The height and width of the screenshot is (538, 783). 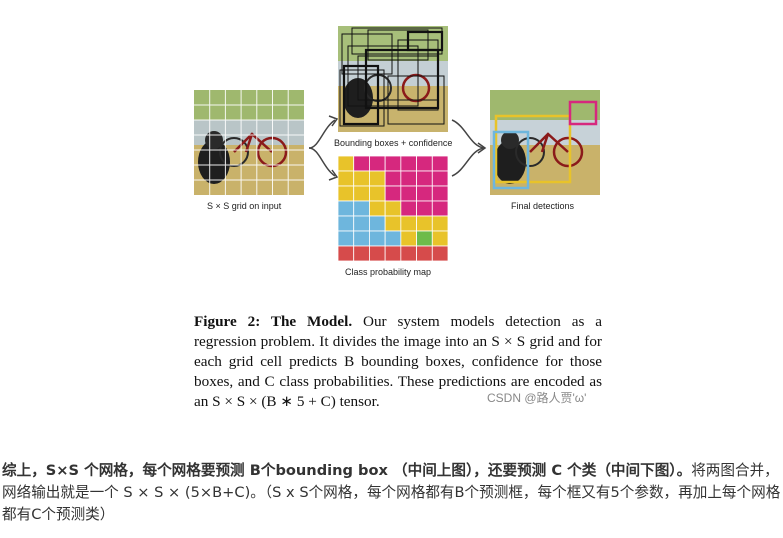 What do you see at coordinates (543, 206) in the screenshot?
I see `final-detections-label: Final detections` at bounding box center [543, 206].